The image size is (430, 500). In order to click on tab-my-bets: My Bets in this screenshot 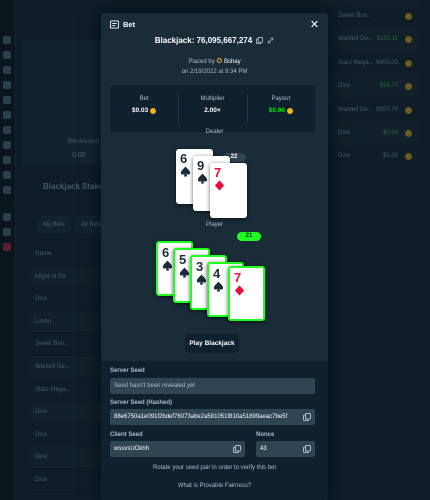, I will do `click(54, 225)`.